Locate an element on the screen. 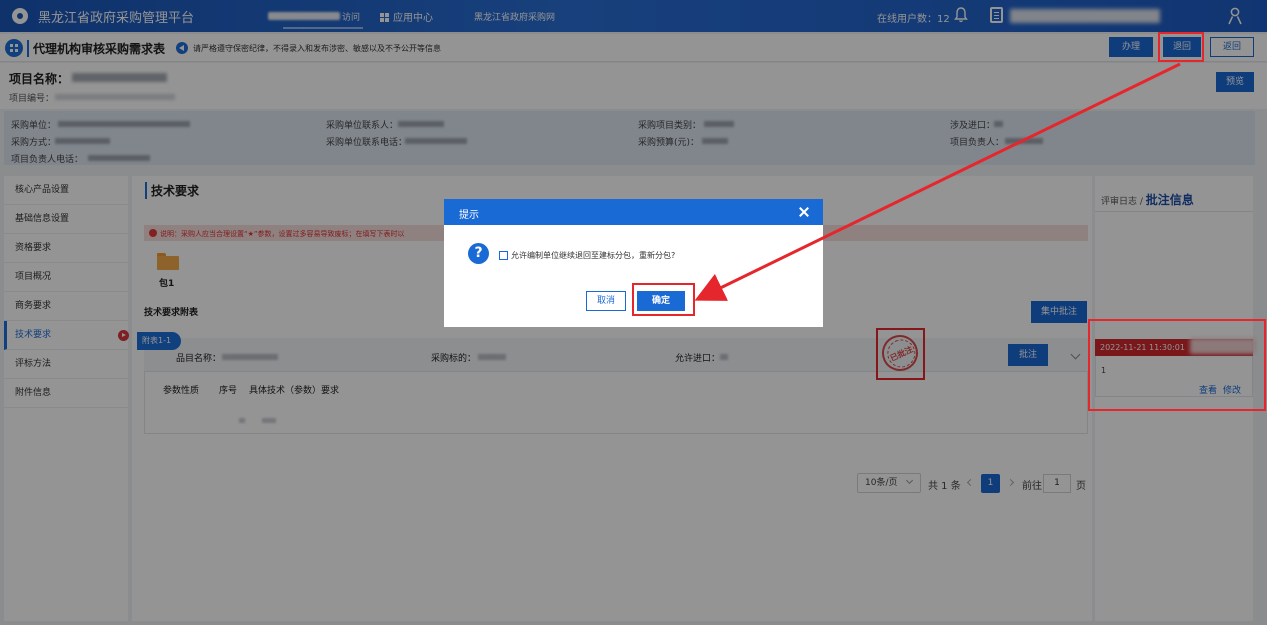  cancel-button: 取消 is located at coordinates (606, 301).